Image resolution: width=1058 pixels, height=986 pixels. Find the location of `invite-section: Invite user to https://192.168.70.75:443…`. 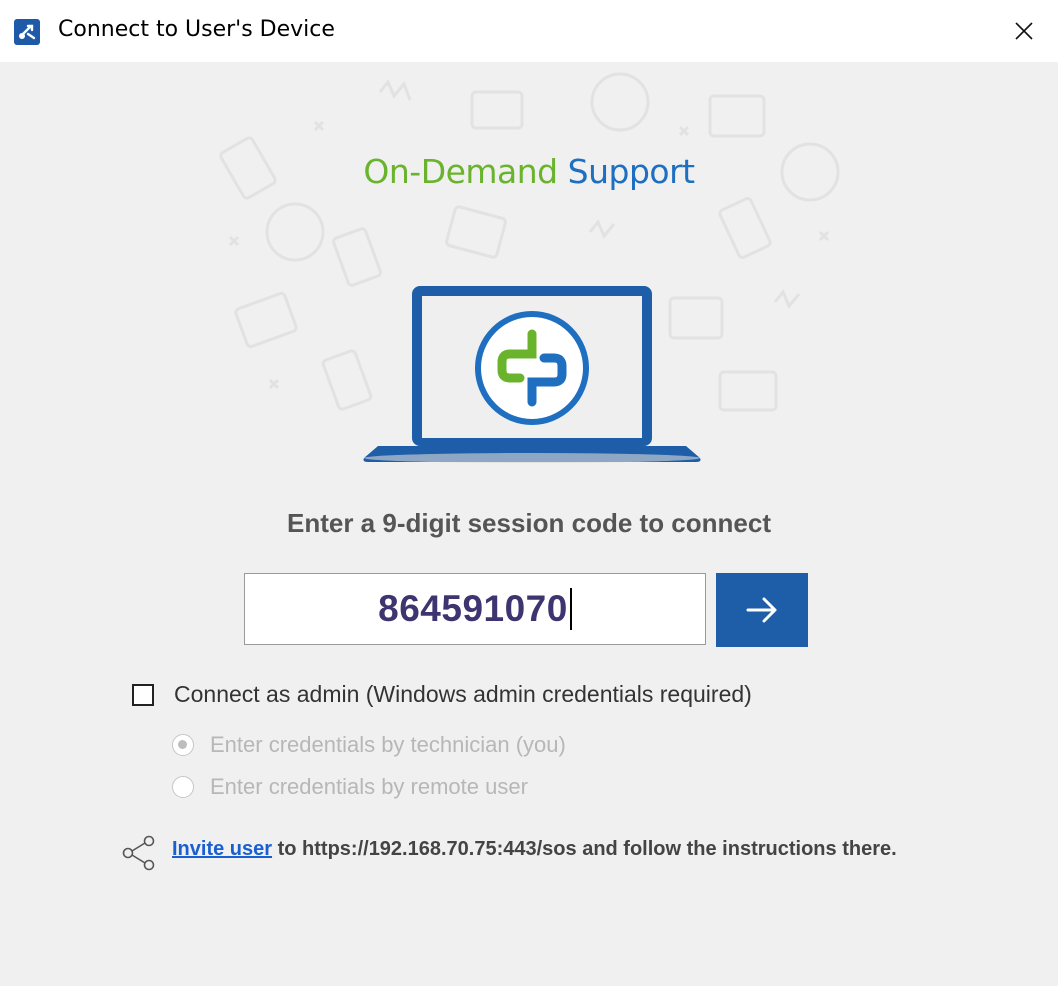

invite-section: Invite user to https://192.168.70.75:443… is located at coordinates (550, 853).